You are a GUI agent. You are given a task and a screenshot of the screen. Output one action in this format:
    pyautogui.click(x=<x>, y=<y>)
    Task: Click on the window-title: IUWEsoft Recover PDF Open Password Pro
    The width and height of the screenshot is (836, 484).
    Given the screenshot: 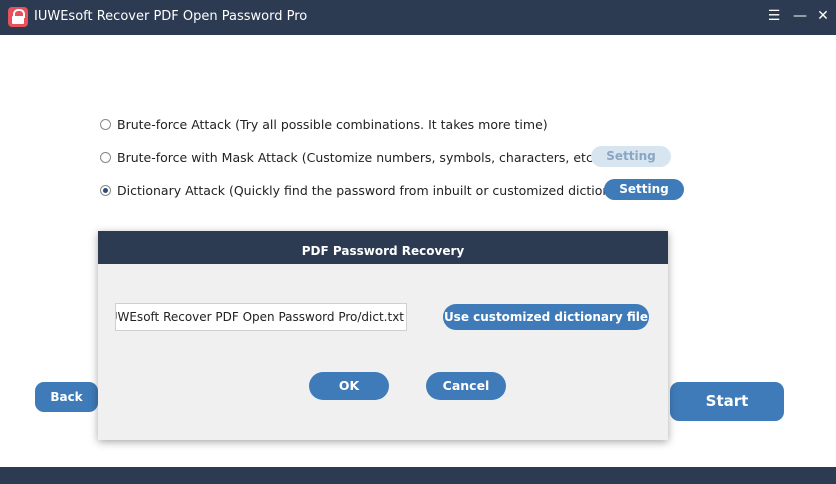 What is the action you would take?
    pyautogui.click(x=171, y=16)
    